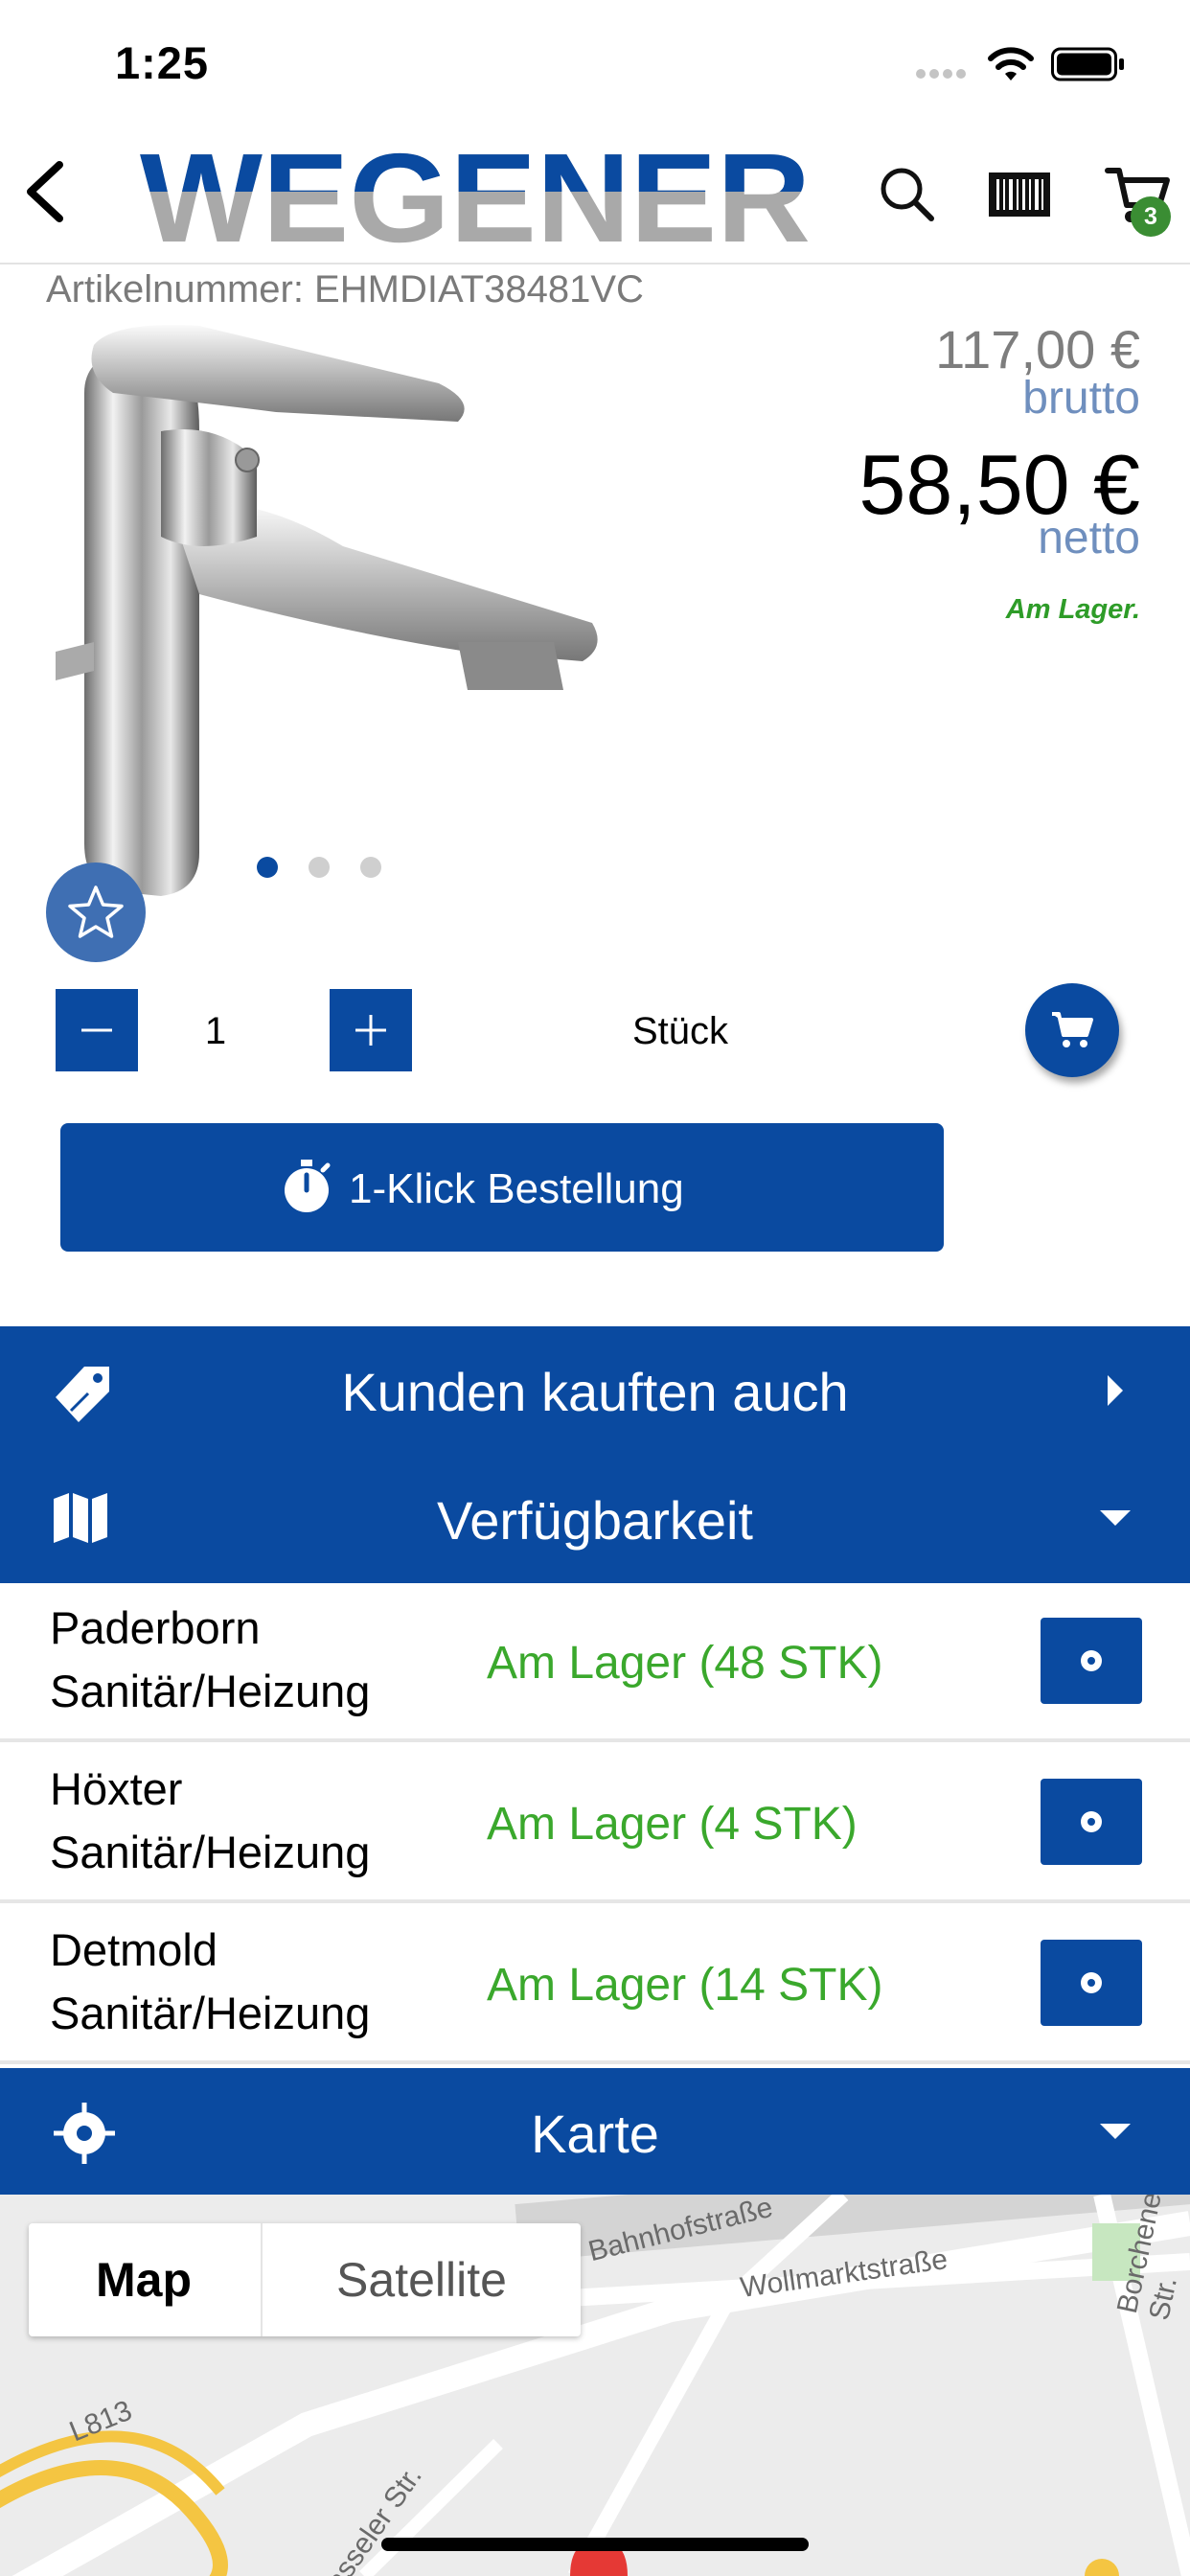 This screenshot has width=1190, height=2576. I want to click on back-icon, so click(46, 191).